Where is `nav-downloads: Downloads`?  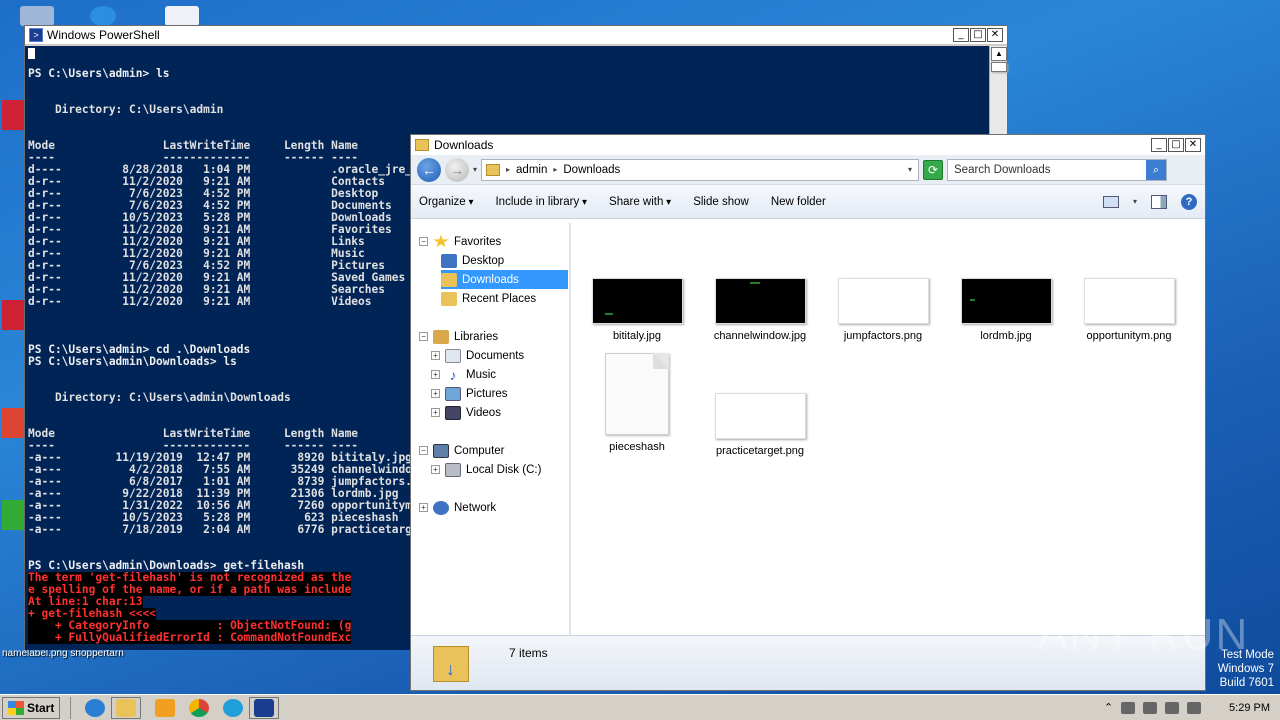
nav-downloads: Downloads is located at coordinates (504, 279).